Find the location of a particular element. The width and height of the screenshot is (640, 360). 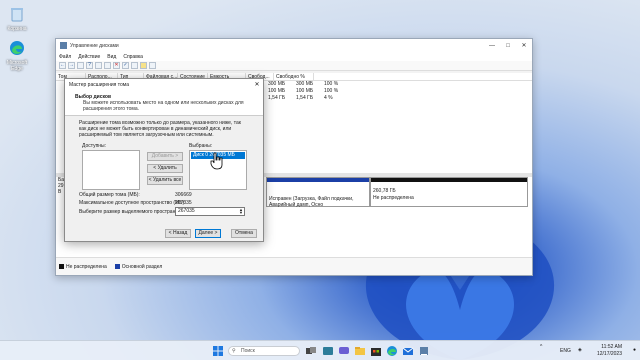

chat-icon is located at coordinates (344, 351).